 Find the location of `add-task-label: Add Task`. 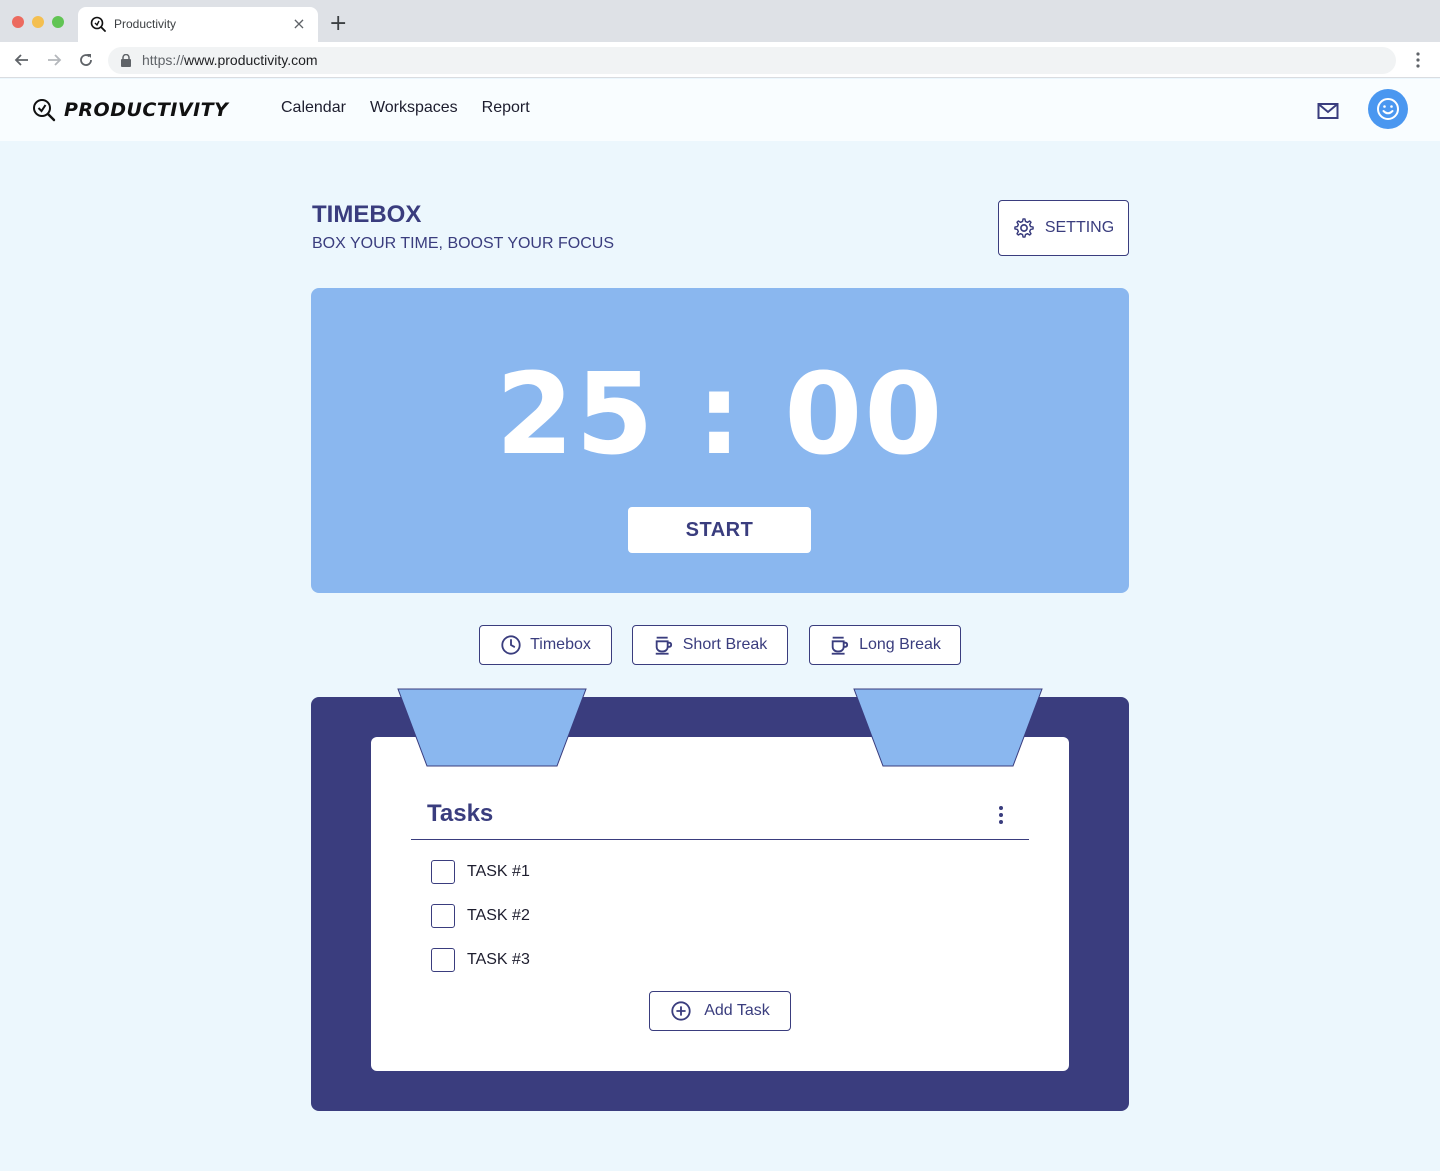

add-task-label: Add Task is located at coordinates (737, 1010).